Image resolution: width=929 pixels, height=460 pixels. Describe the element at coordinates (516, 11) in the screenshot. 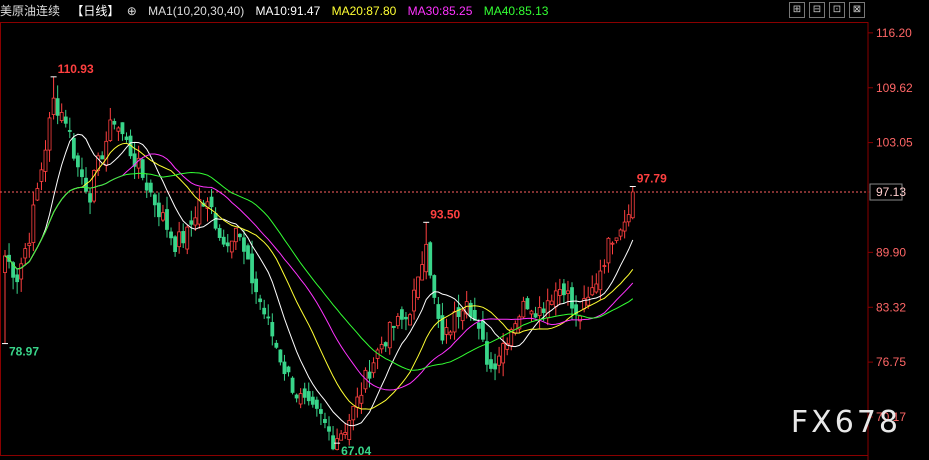

I see `ma40-value: MA40:85.13` at that location.